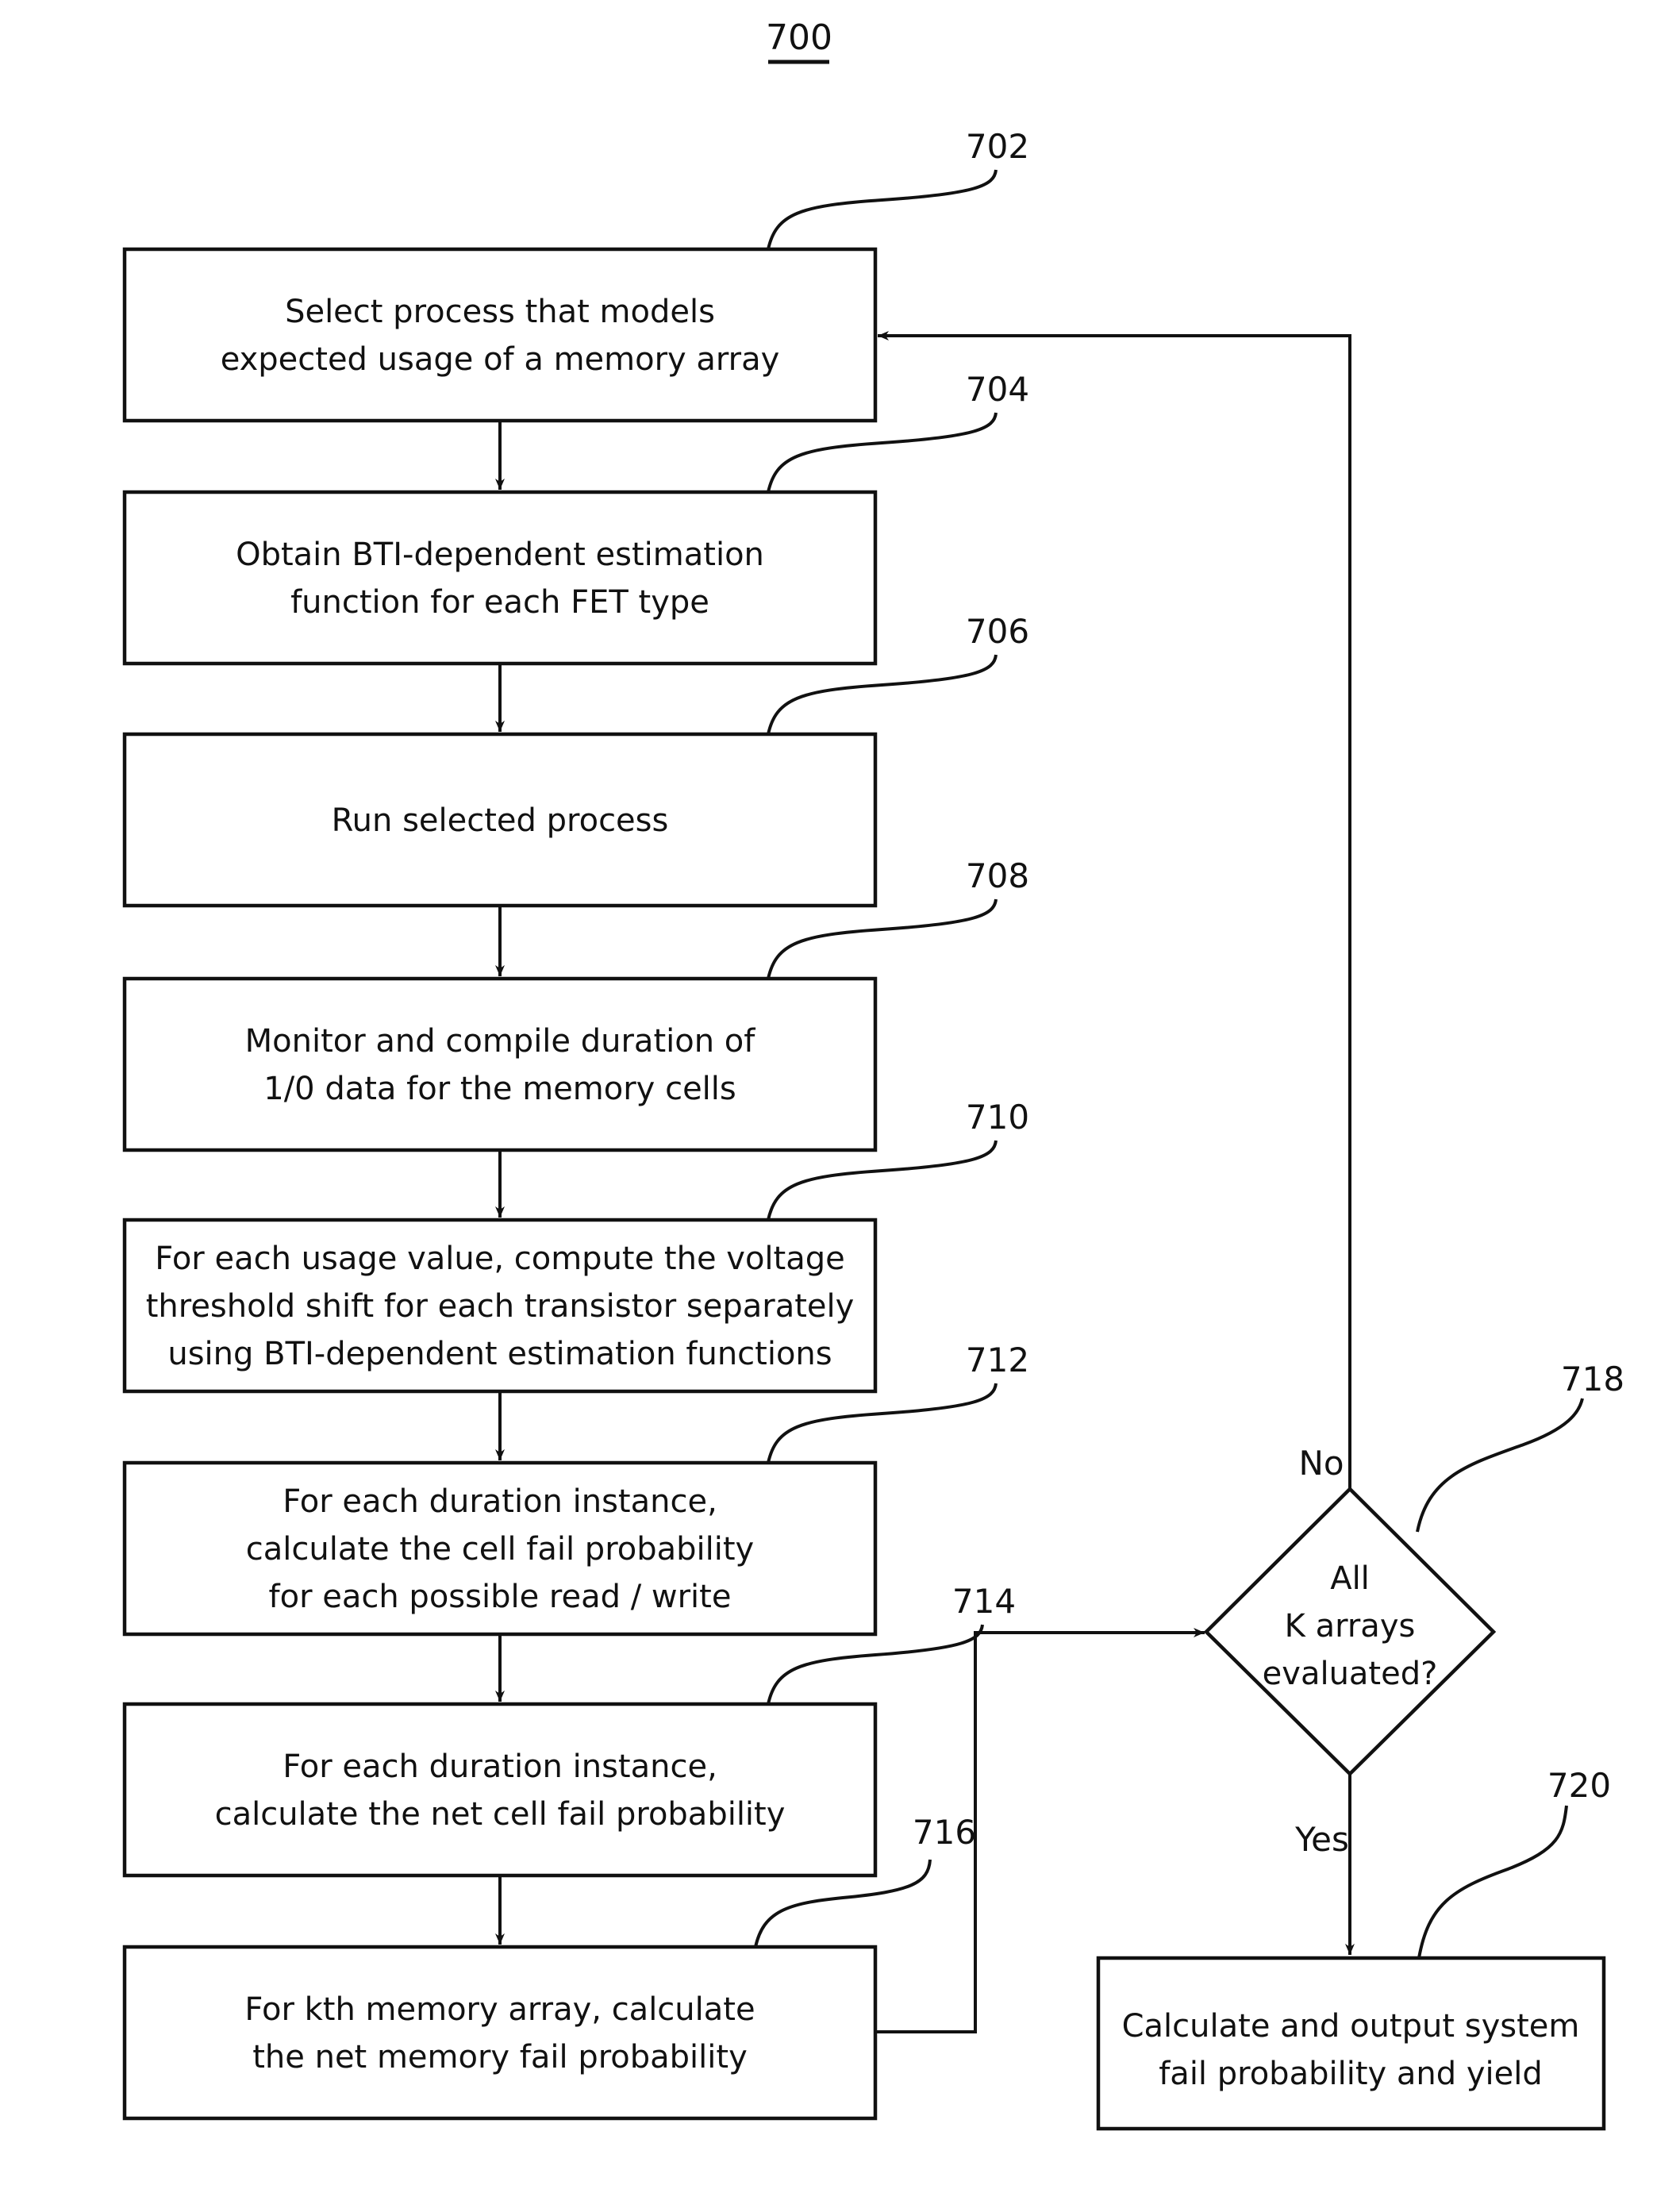  Describe the element at coordinates (799, 38) in the screenshot. I see `figure-number: 700` at that location.